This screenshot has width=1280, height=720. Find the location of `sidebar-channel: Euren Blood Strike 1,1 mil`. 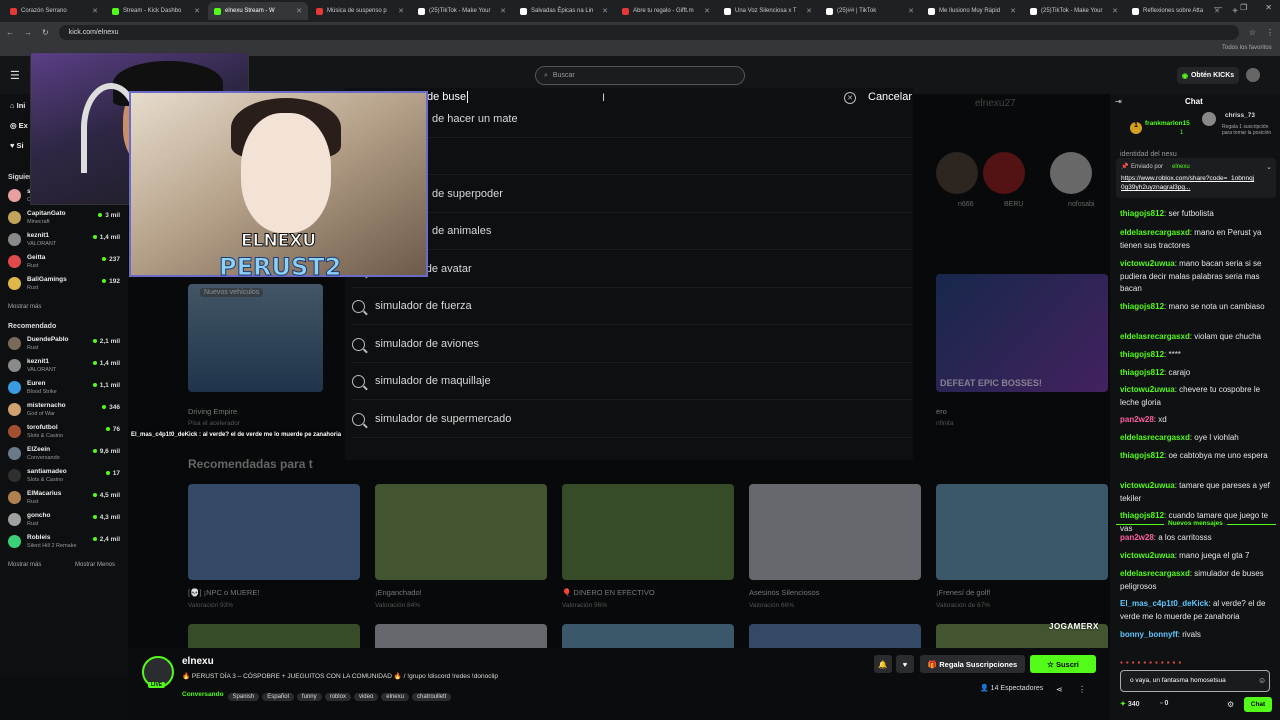

sidebar-channel: Euren Blood Strike 1,1 mil is located at coordinates (64, 388).